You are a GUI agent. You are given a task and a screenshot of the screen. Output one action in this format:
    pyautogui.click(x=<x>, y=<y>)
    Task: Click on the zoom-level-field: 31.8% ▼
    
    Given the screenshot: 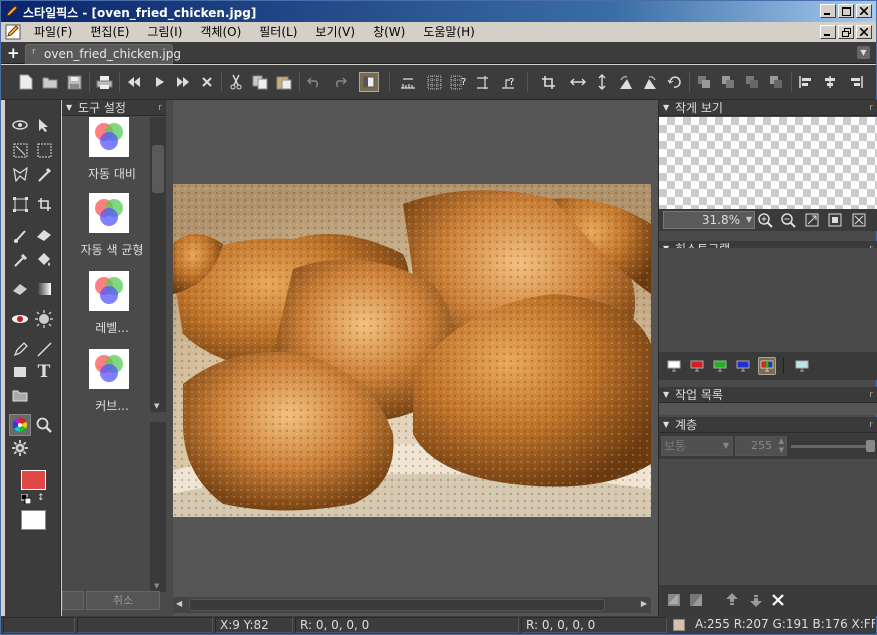 What is the action you would take?
    pyautogui.click(x=709, y=220)
    